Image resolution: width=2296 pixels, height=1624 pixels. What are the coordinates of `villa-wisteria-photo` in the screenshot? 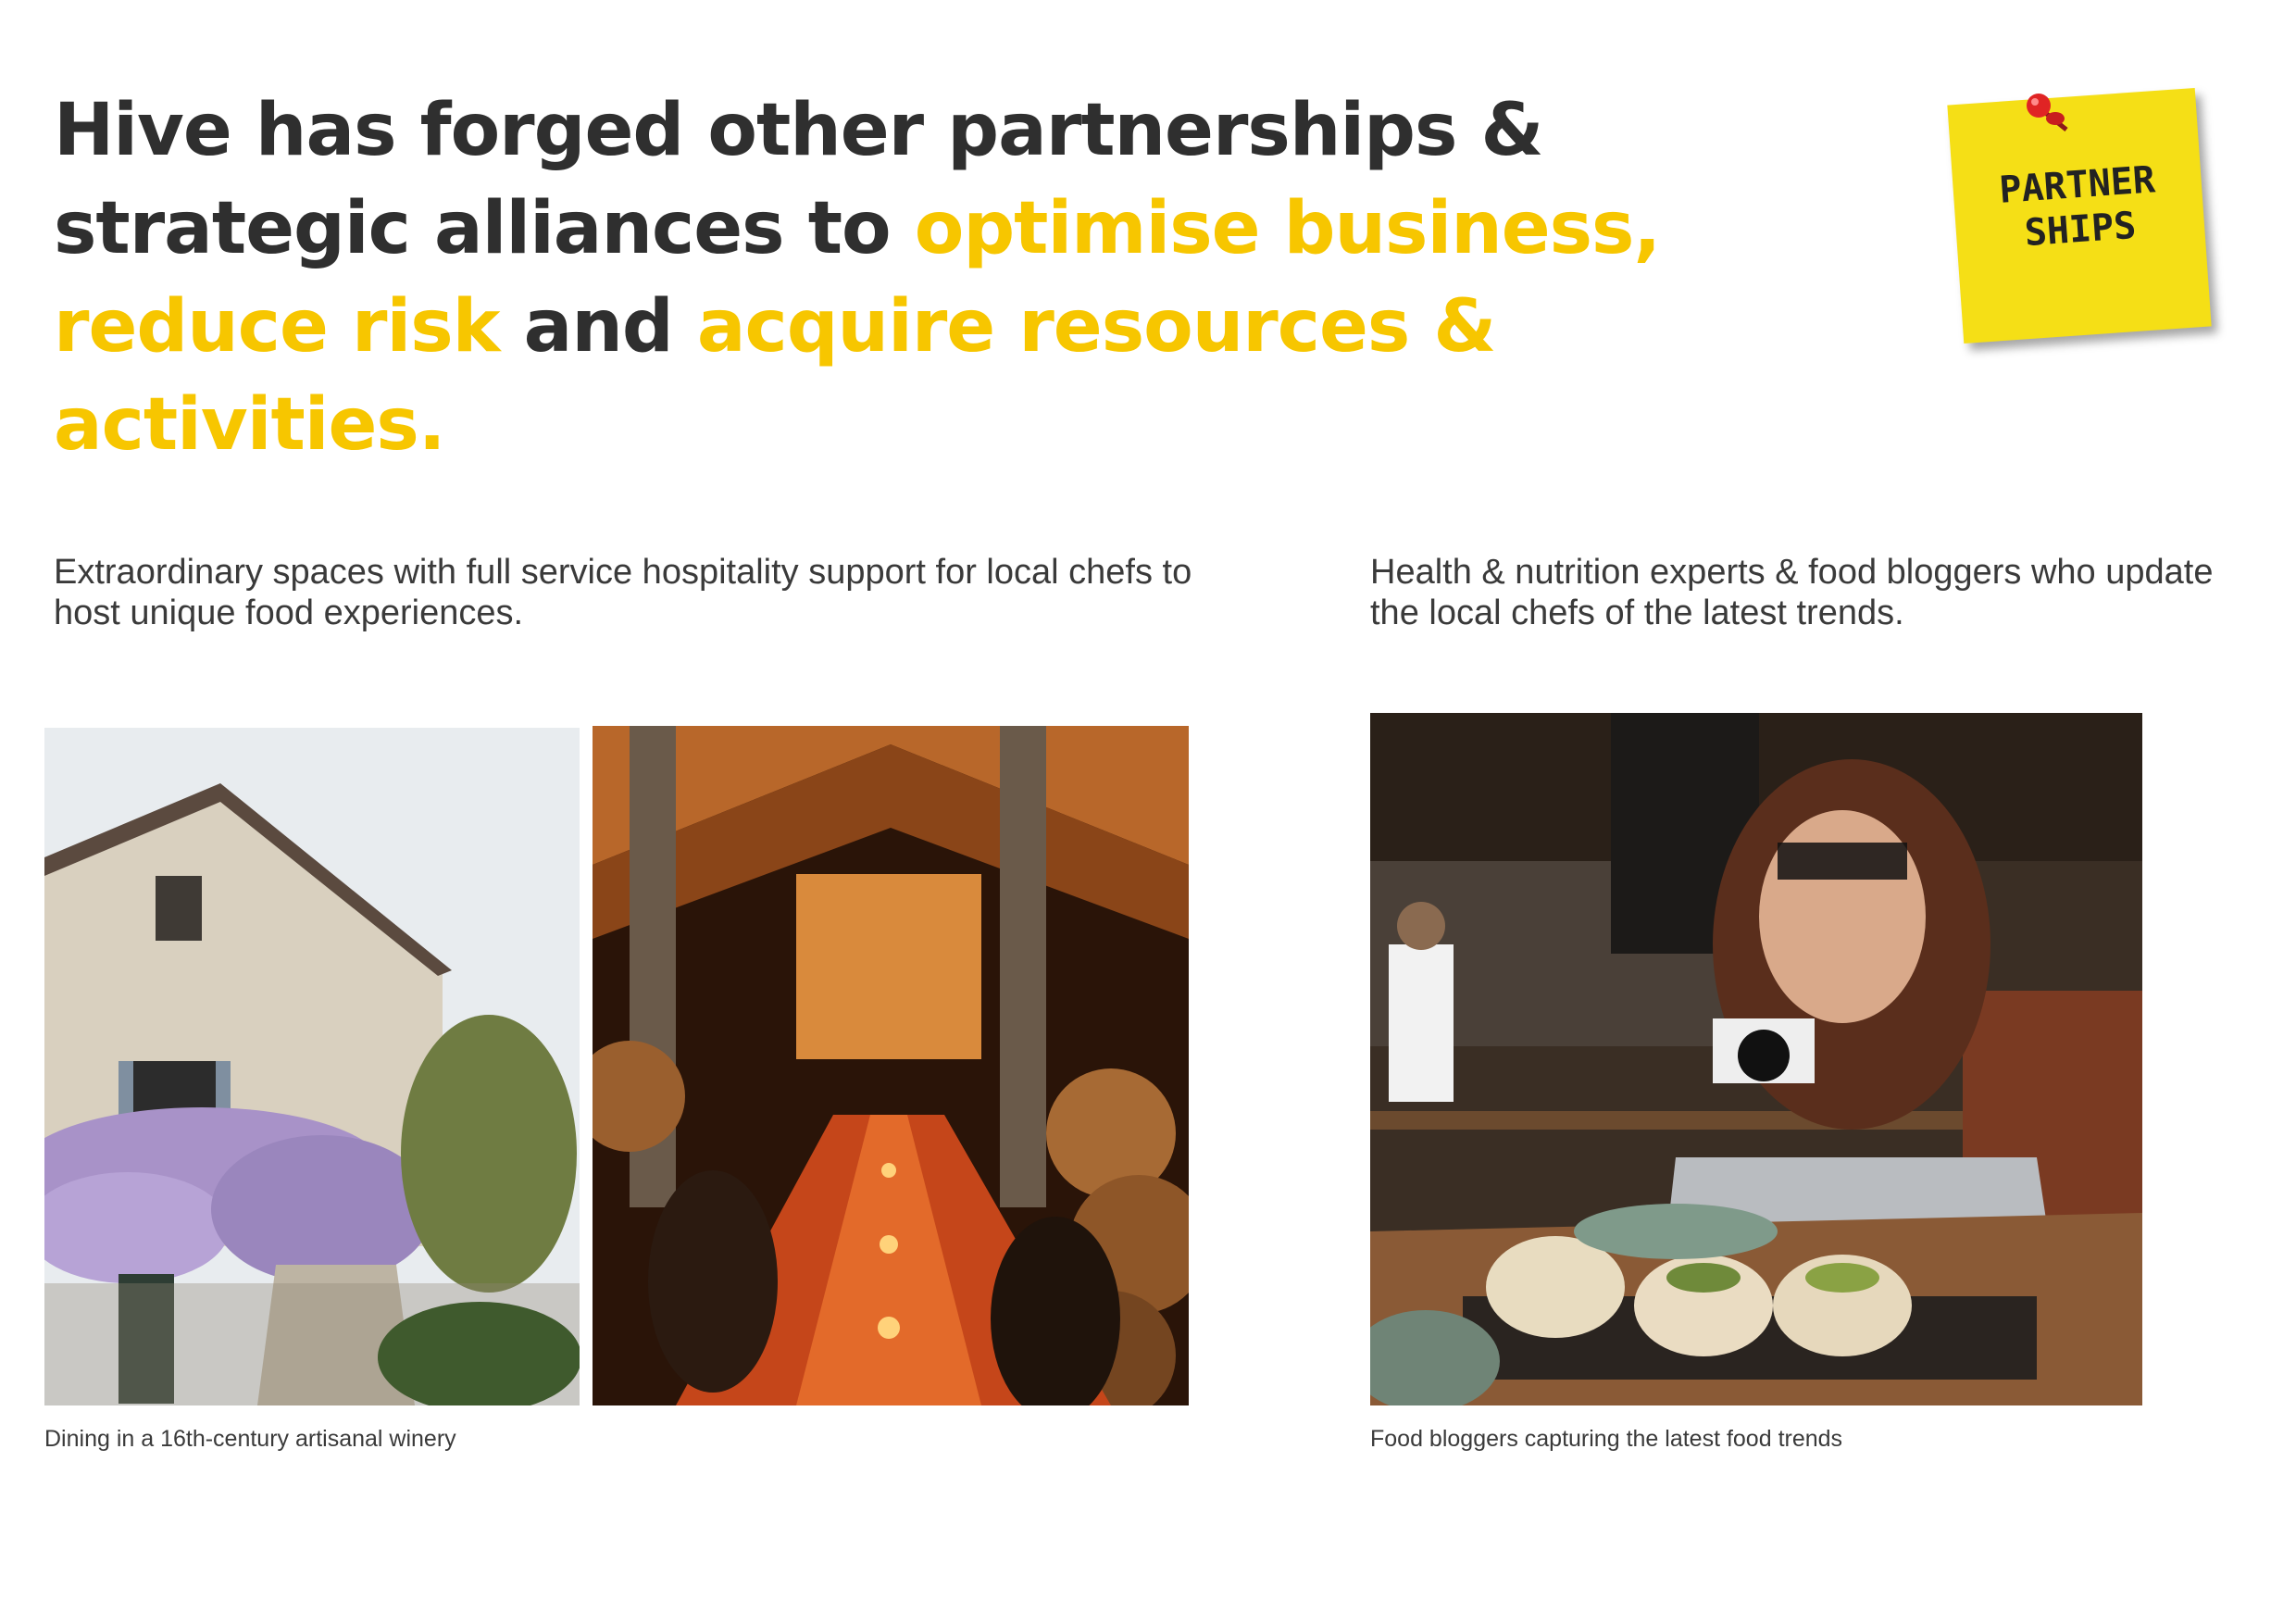 It's located at (312, 1066).